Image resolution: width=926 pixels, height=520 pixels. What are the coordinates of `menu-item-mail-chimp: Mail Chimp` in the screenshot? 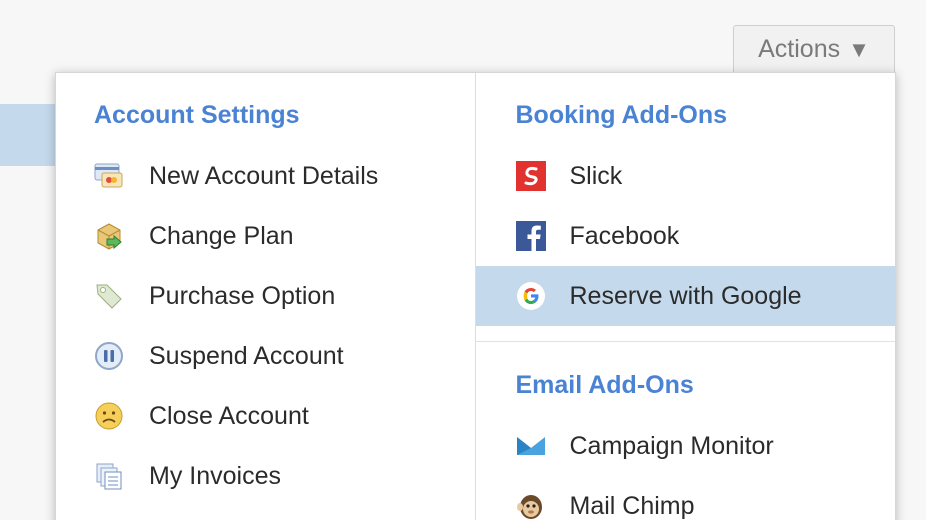 It's located at (686, 498).